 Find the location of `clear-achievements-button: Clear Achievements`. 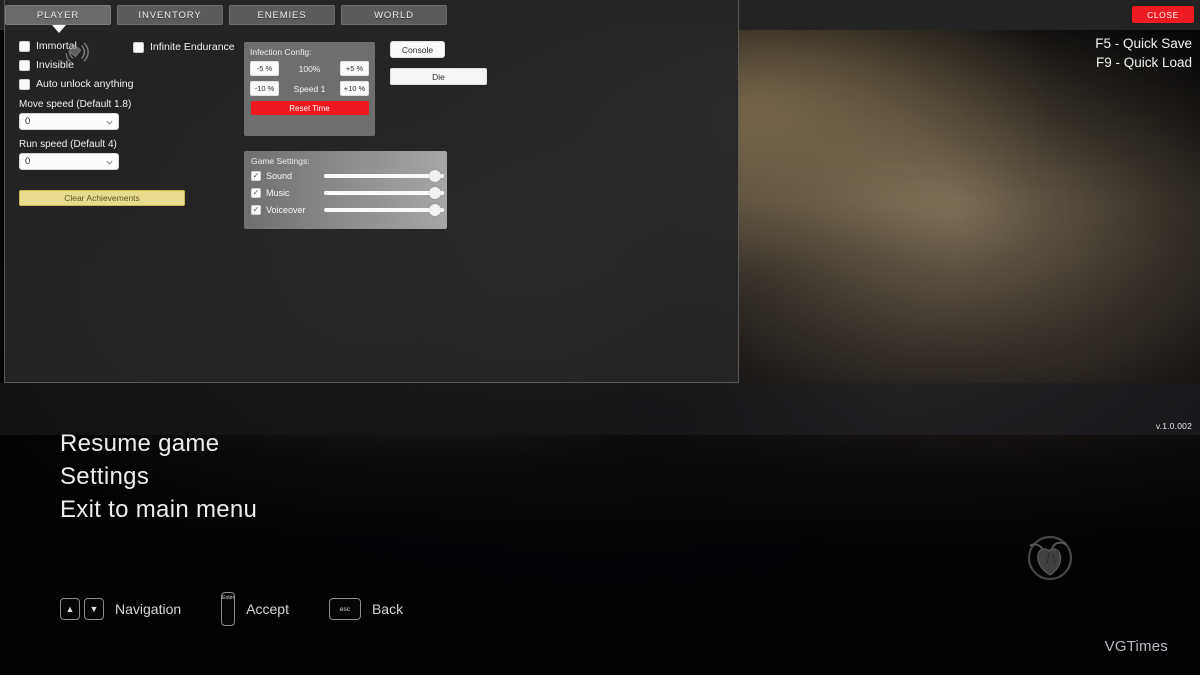

clear-achievements-button: Clear Achievements is located at coordinates (102, 198).